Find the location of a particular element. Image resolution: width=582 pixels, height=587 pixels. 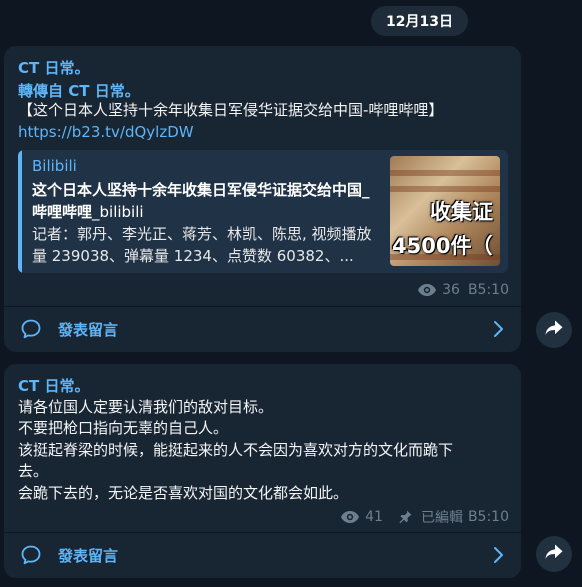

preview-thumbnail: 收集证 4500件（ is located at coordinates (445, 211).